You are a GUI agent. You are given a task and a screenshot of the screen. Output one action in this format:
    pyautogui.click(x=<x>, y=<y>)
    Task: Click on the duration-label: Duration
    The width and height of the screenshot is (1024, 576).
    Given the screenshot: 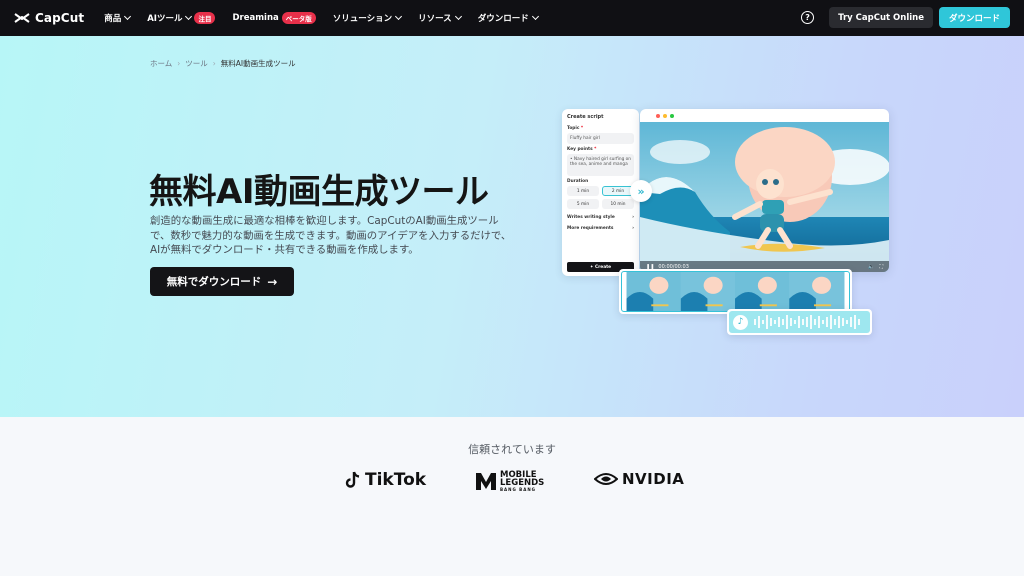 What is the action you would take?
    pyautogui.click(x=578, y=181)
    